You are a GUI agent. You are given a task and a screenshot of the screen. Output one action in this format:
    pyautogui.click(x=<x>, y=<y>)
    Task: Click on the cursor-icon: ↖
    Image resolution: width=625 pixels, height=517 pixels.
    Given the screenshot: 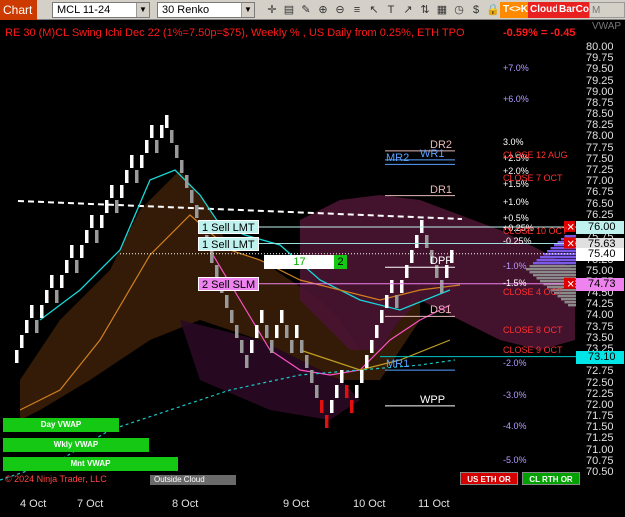 What is the action you would take?
    pyautogui.click(x=374, y=10)
    